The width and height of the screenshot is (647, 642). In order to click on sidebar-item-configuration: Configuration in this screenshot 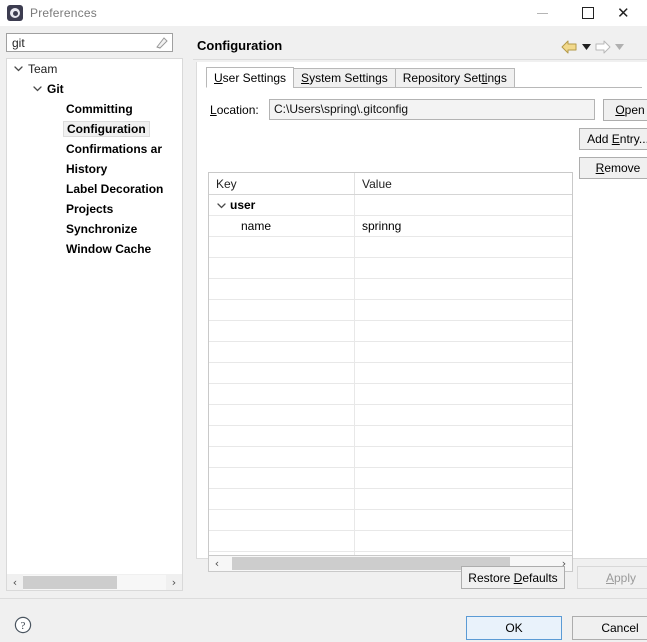, I will do `click(94, 129)`.